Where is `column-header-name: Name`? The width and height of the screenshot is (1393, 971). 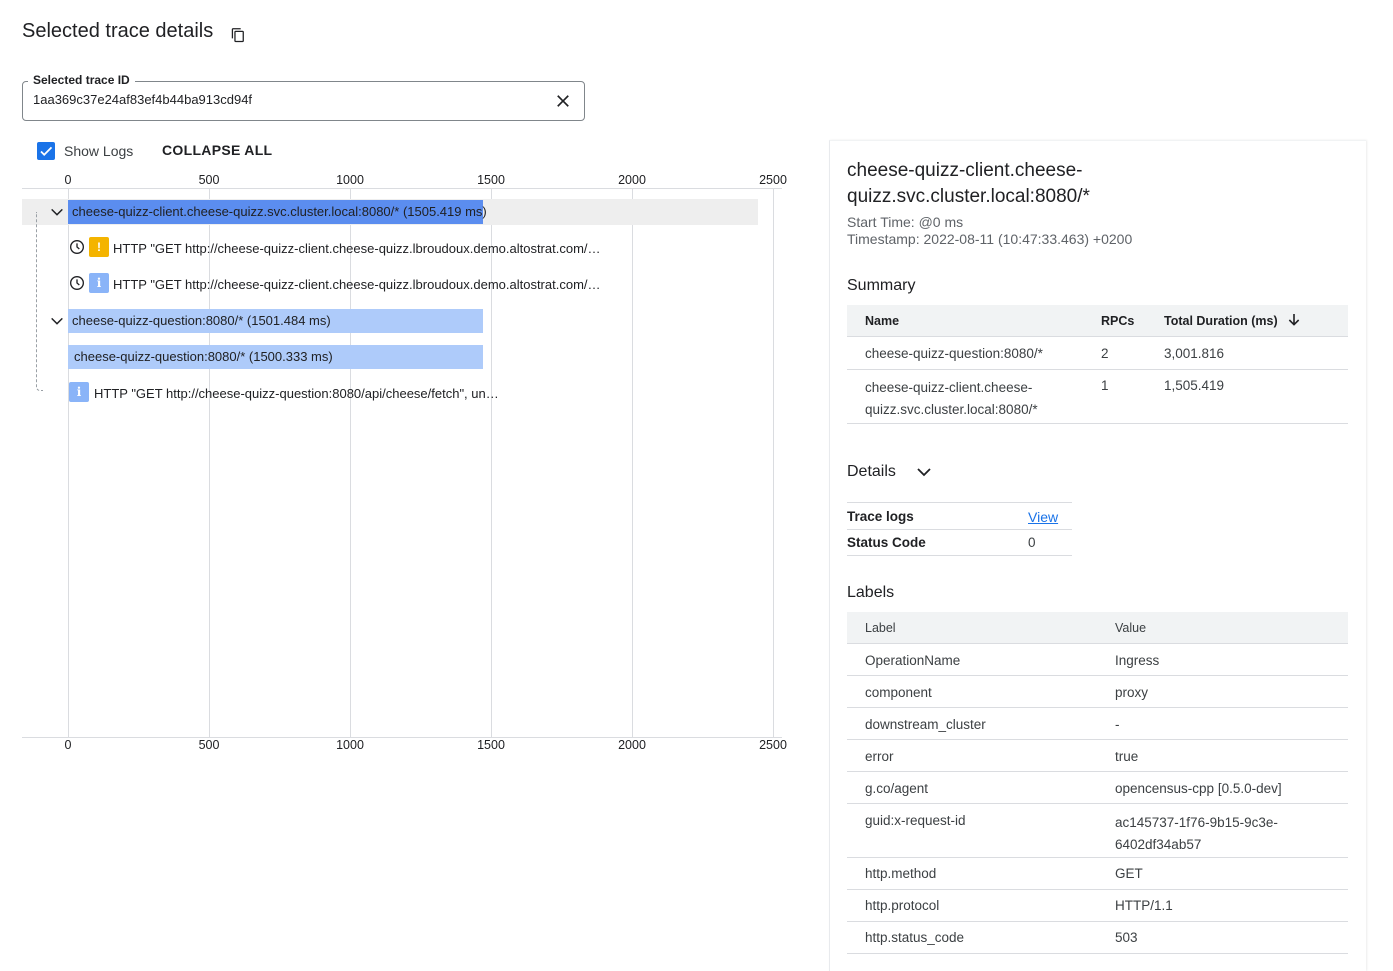 column-header-name: Name is located at coordinates (882, 321).